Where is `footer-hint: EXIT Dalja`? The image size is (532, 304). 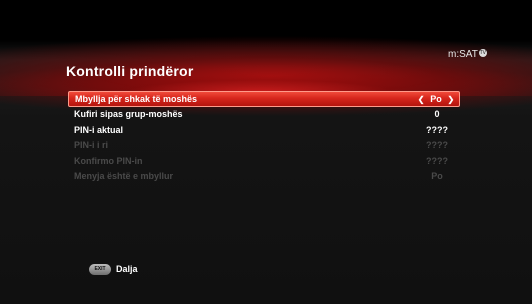
footer-hint: EXIT Dalja is located at coordinates (113, 269).